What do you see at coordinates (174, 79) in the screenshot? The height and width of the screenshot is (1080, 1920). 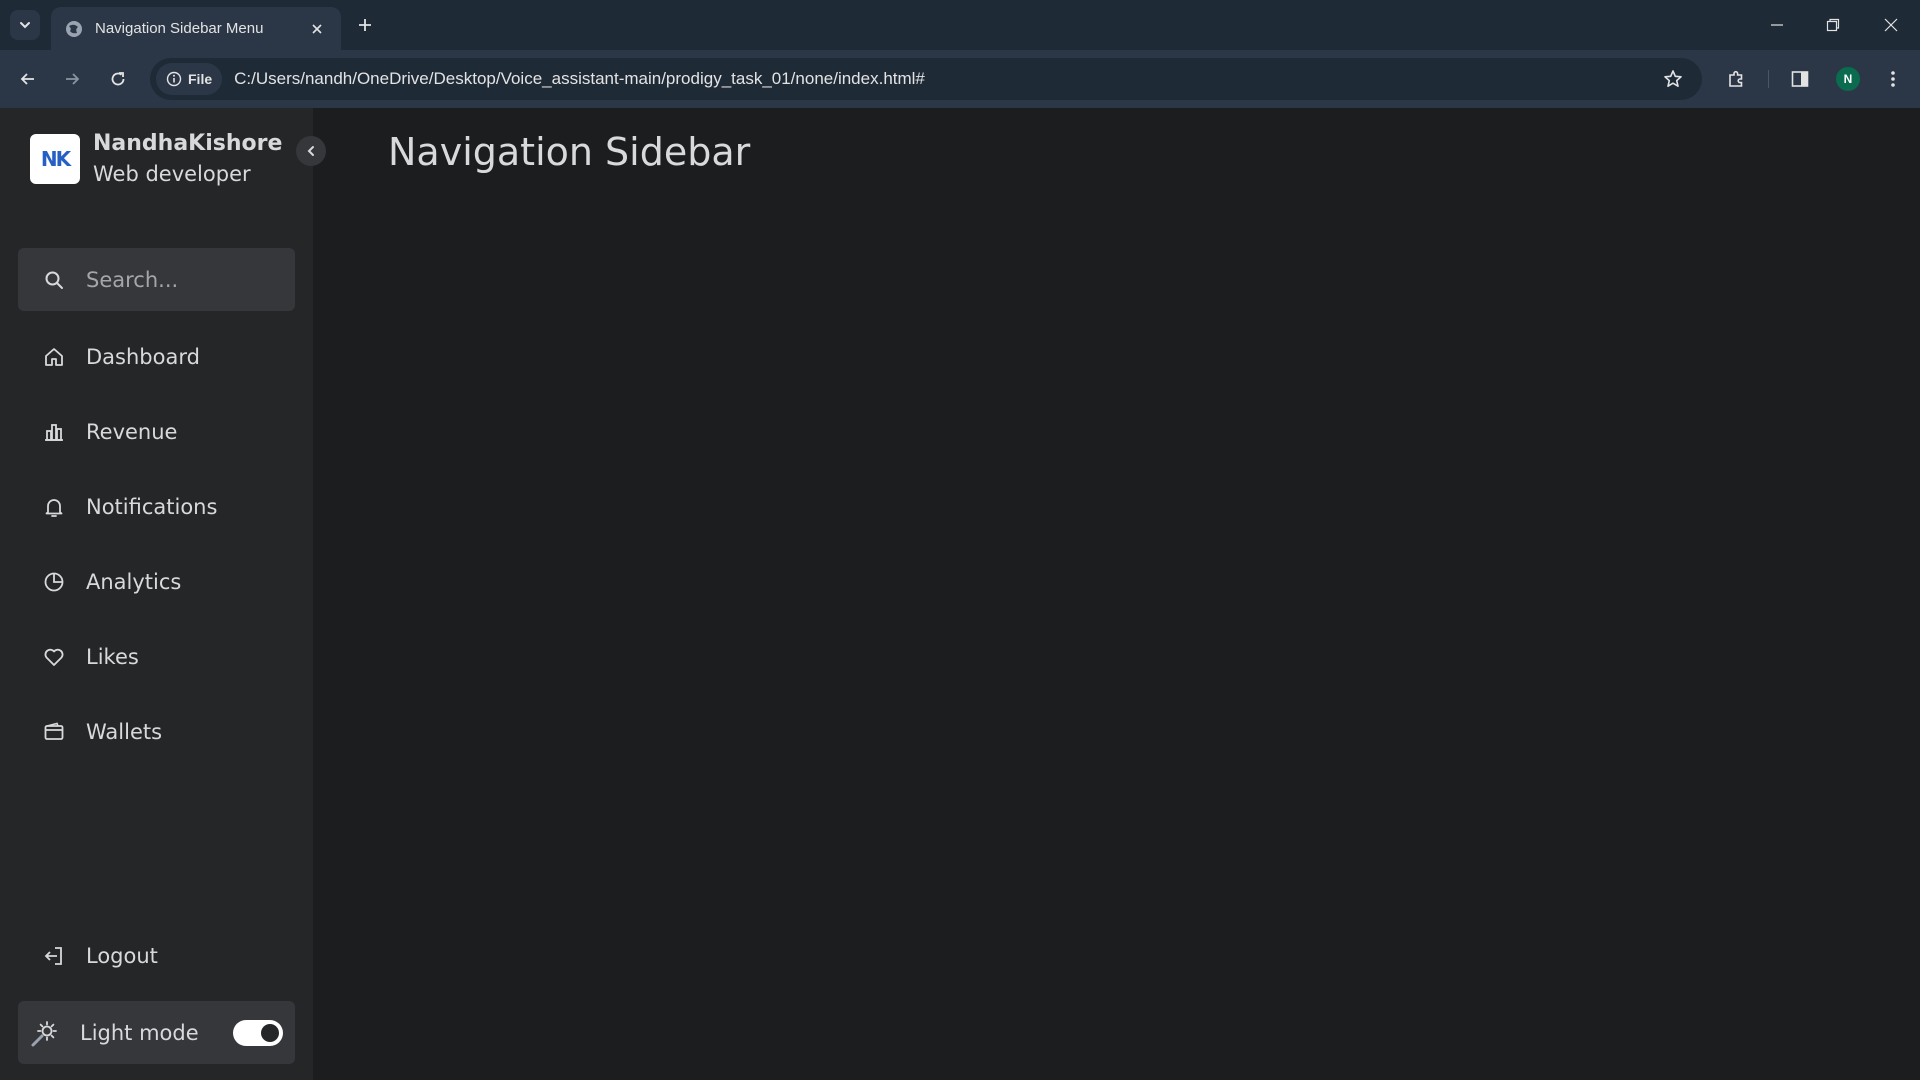 I see `info-icon` at bounding box center [174, 79].